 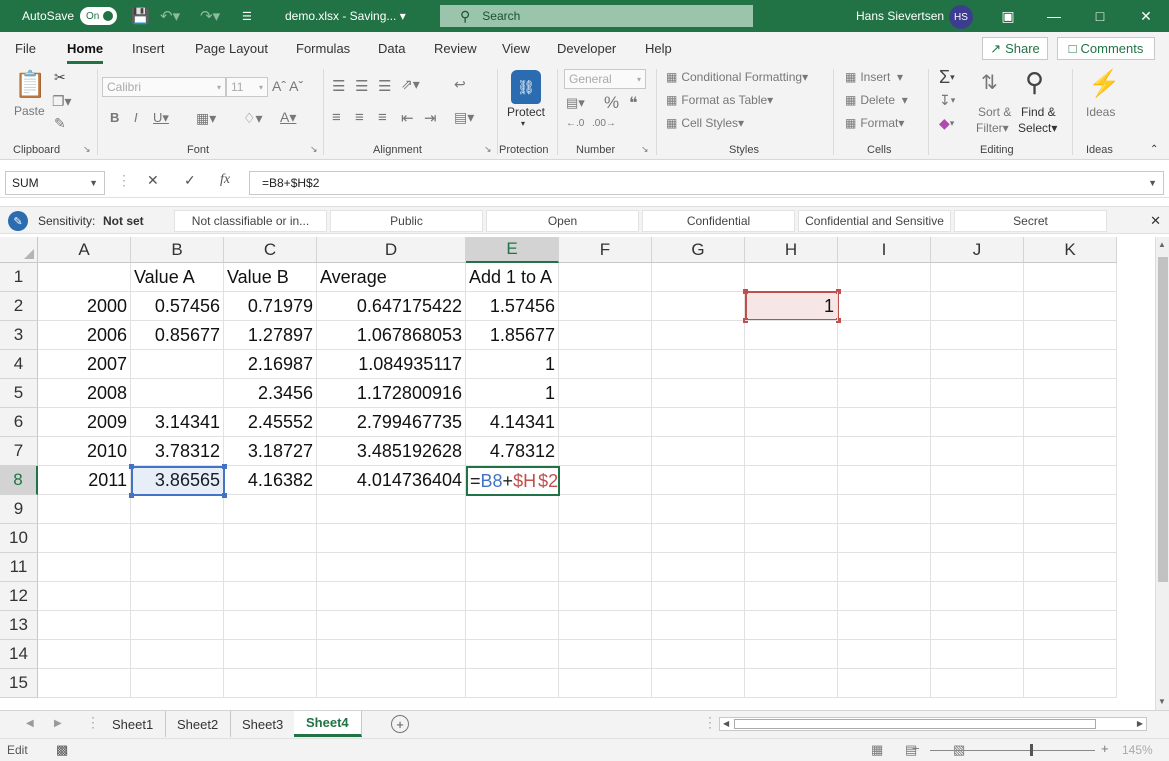 What do you see at coordinates (791, 683) in the screenshot?
I see `cell-h15` at bounding box center [791, 683].